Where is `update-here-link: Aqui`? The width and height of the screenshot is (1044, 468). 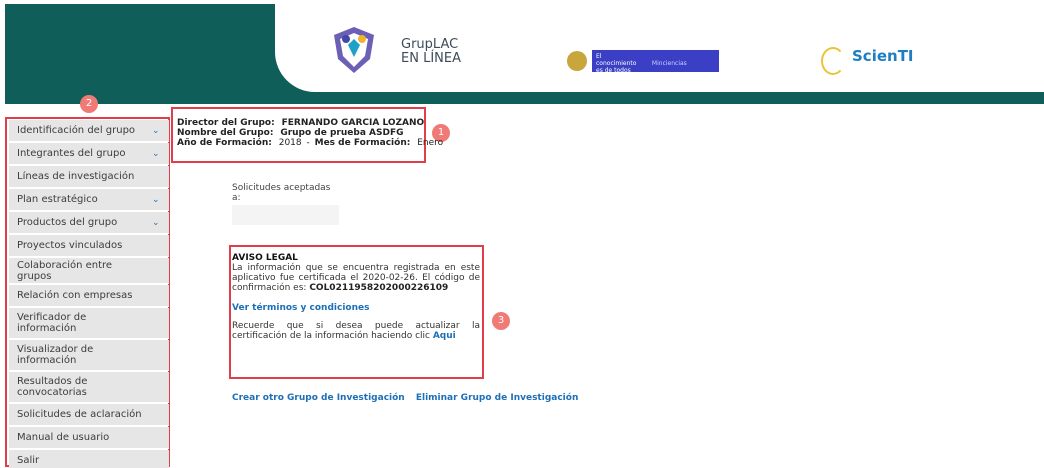
update-here-link: Aqui is located at coordinates (444, 336).